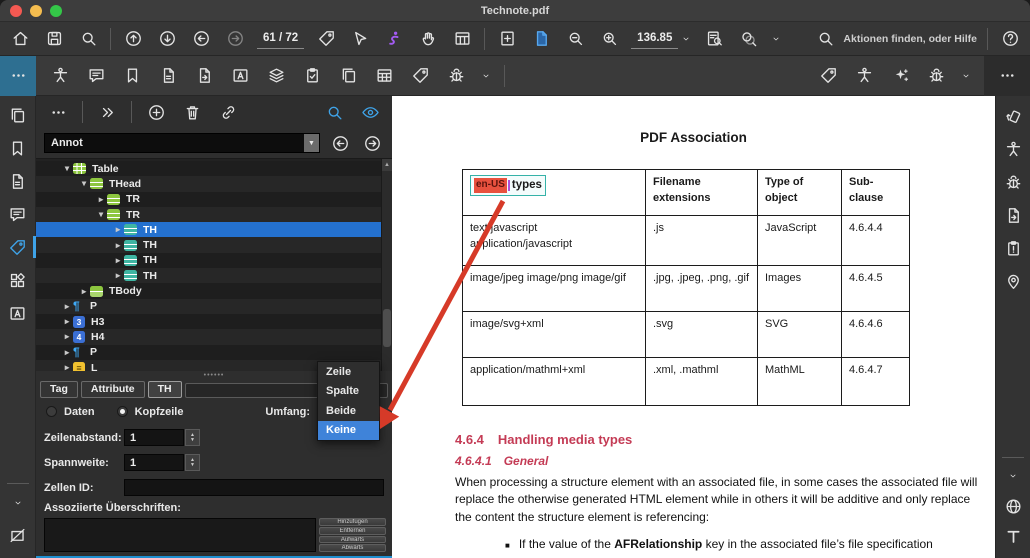 This screenshot has width=1030, height=558. What do you see at coordinates (360, 39) in the screenshot?
I see `select-pointer-icon` at bounding box center [360, 39].